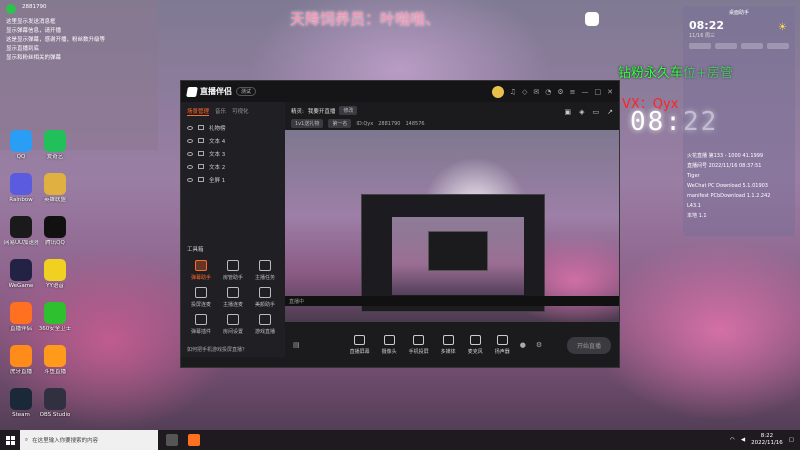  What do you see at coordinates (21, 188) in the screenshot?
I see `desktop-icon: Rainbow` at bounding box center [21, 188].